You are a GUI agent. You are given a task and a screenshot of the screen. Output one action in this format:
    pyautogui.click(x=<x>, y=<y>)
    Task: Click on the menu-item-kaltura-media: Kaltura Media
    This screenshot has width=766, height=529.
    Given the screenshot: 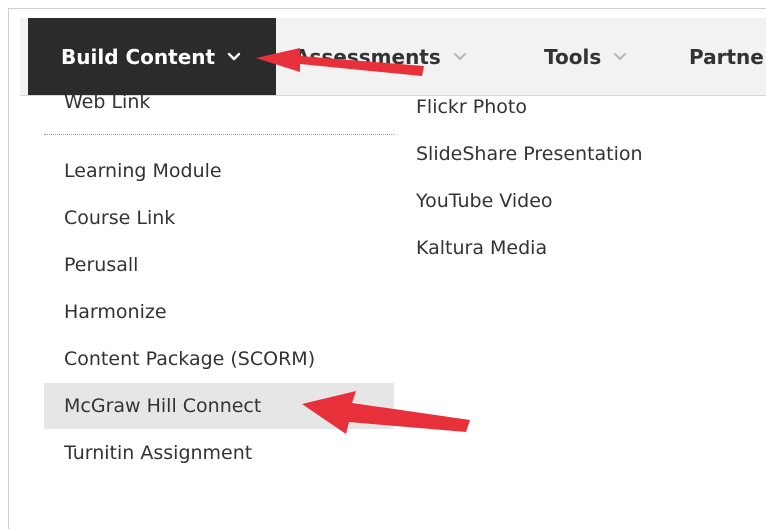 What is the action you would take?
    pyautogui.click(x=478, y=248)
    